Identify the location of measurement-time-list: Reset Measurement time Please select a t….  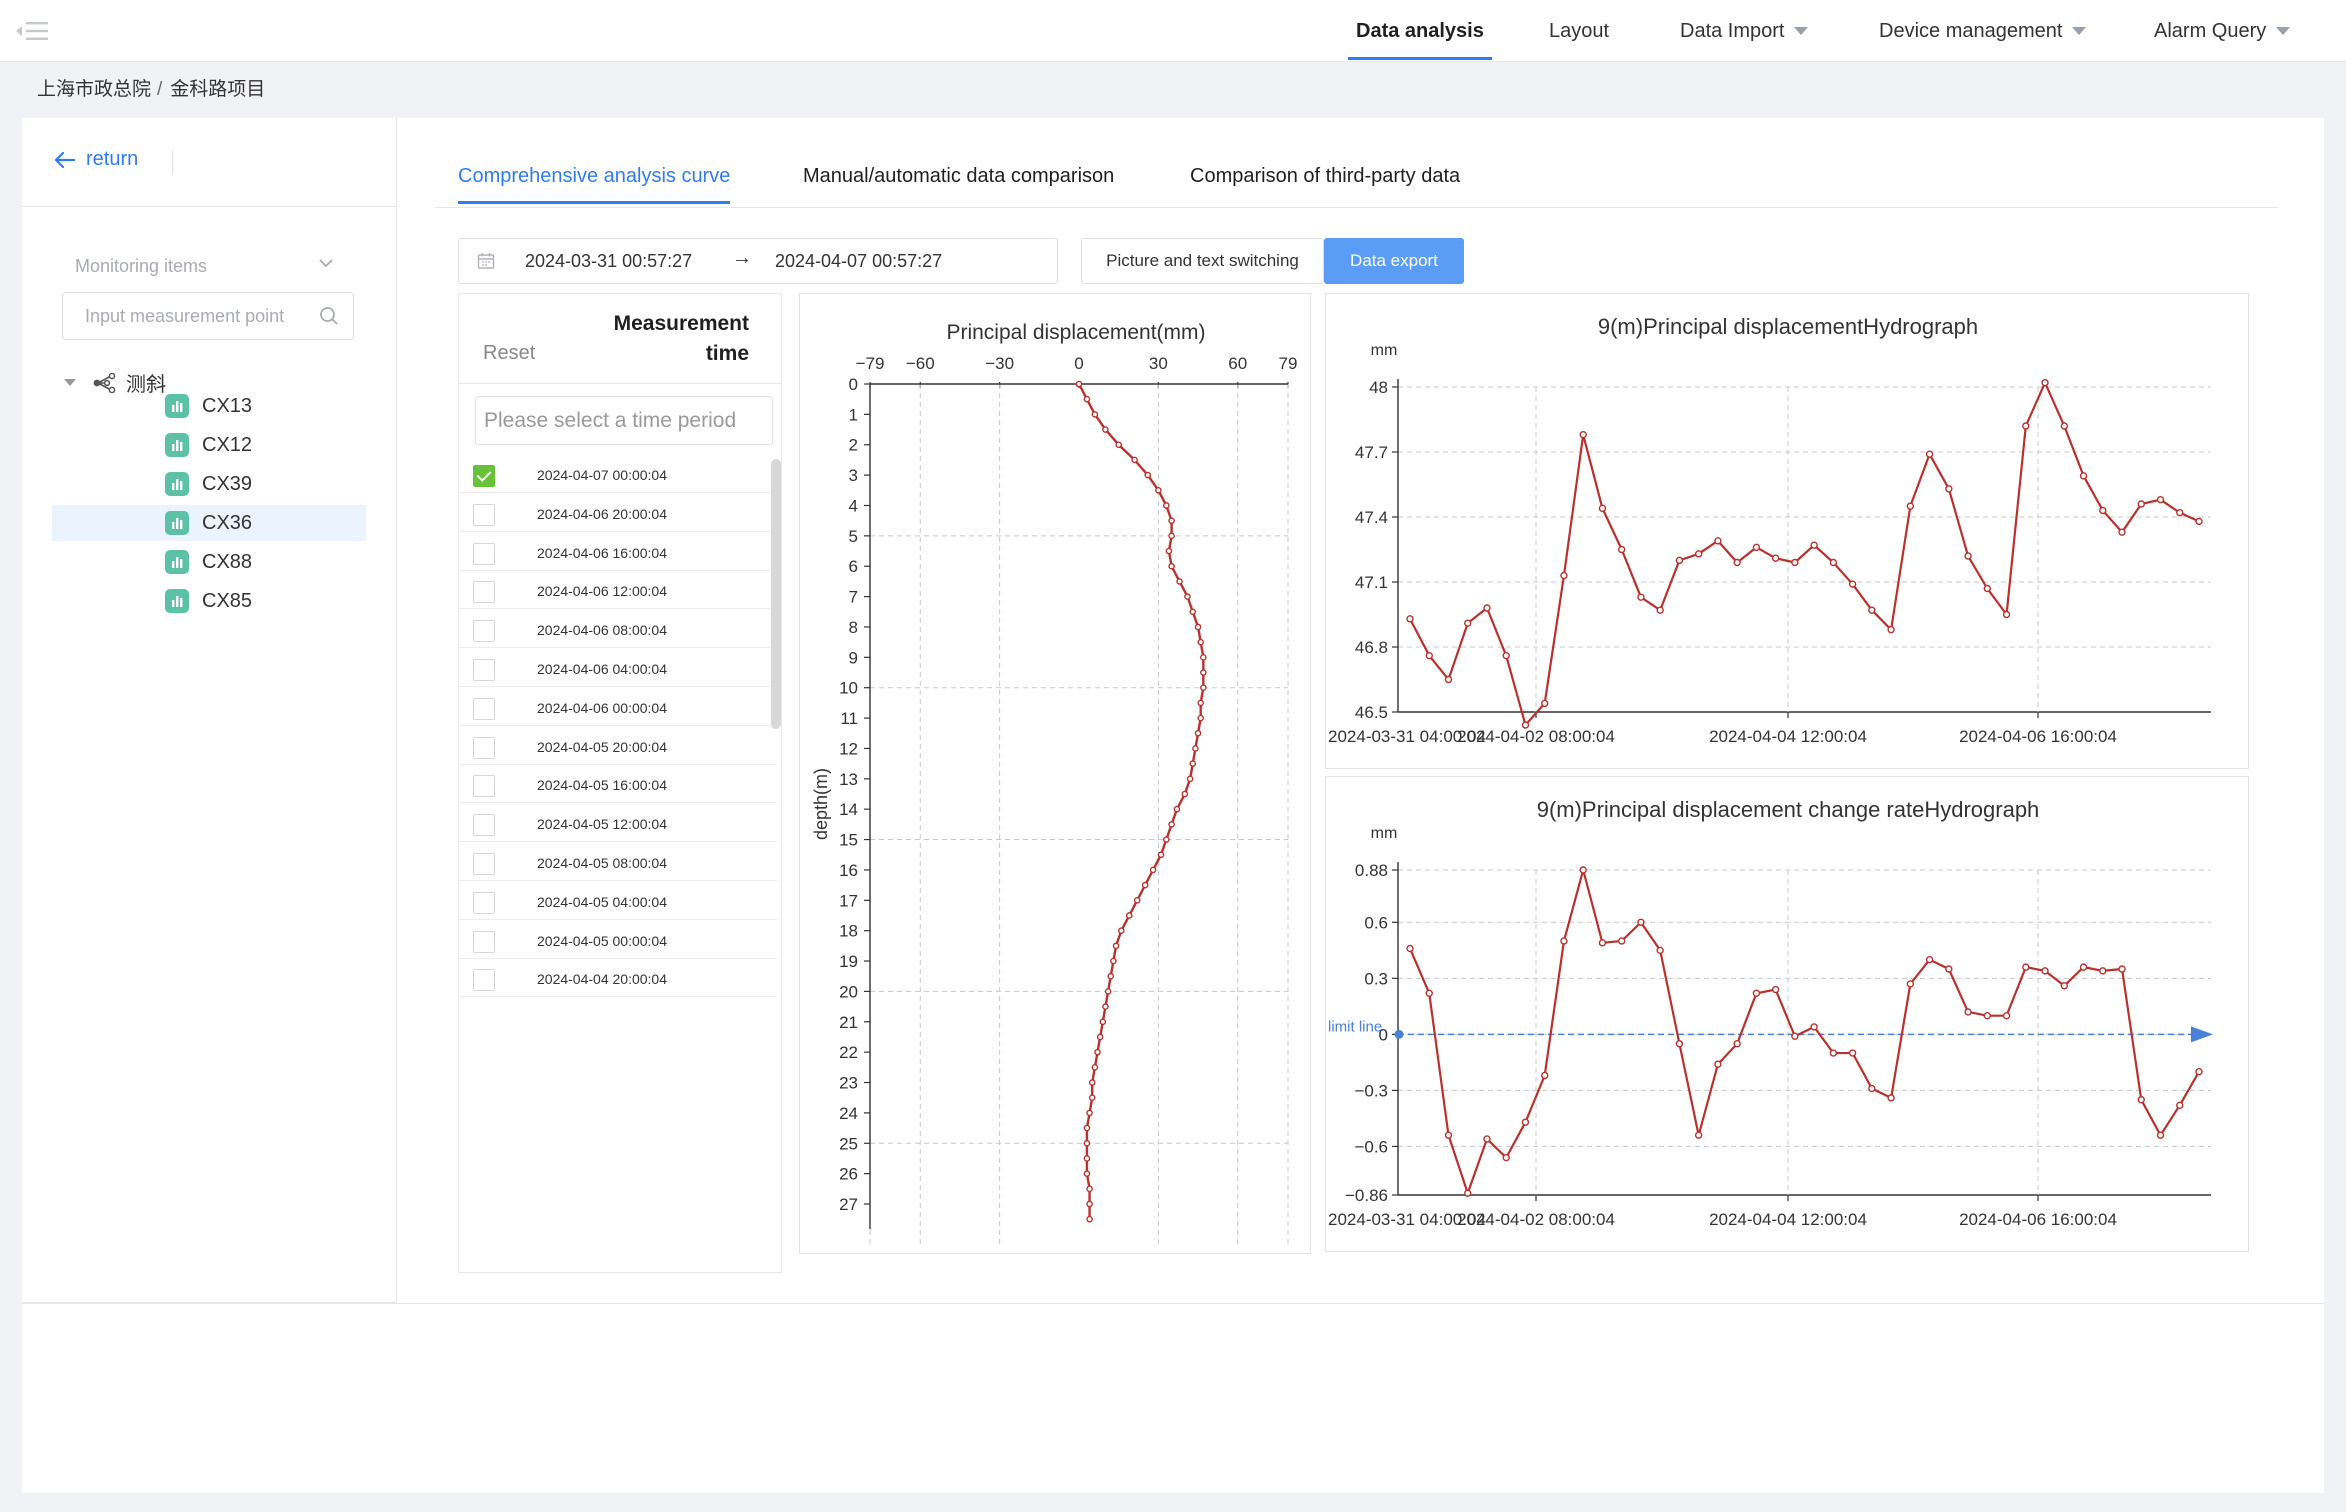
(620, 783).